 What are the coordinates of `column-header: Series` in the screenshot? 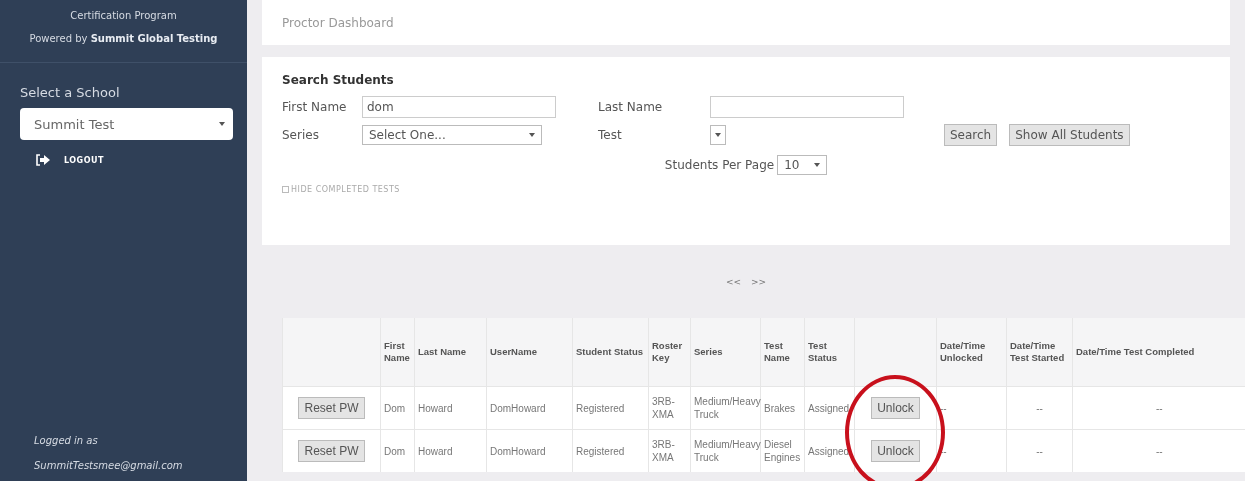 It's located at (709, 352).